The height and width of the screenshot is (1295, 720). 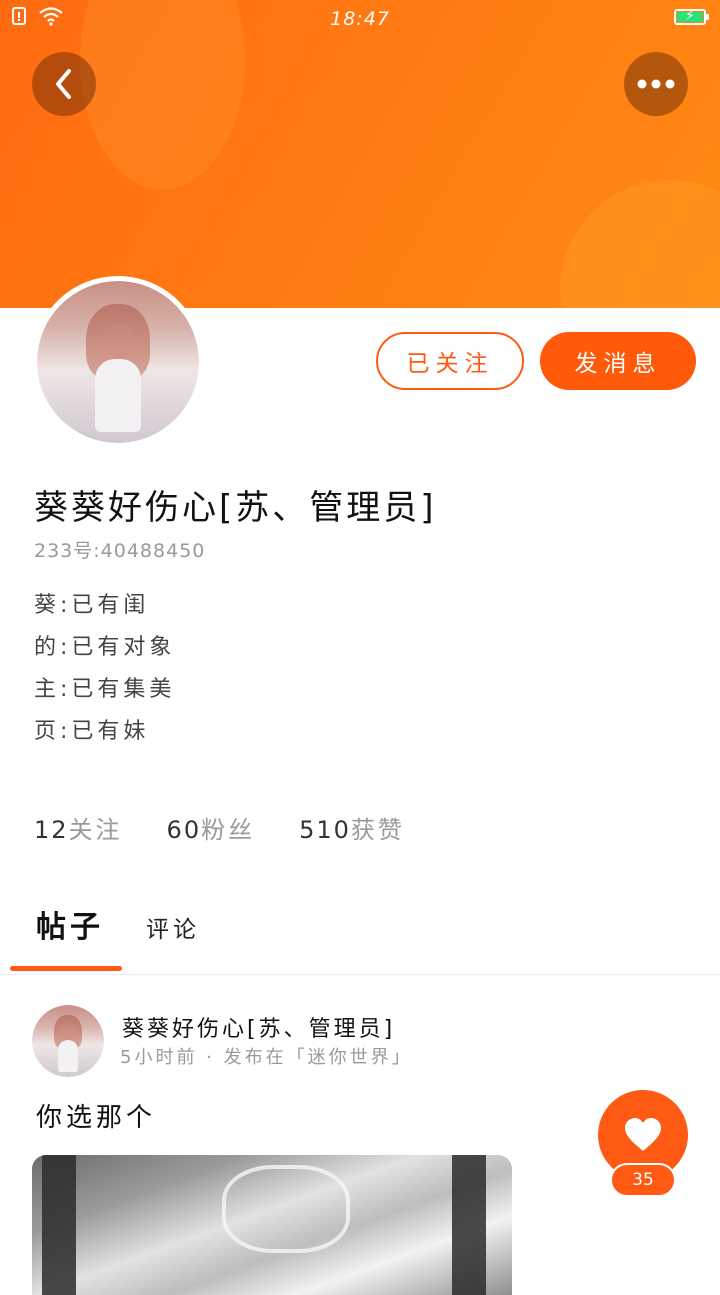 What do you see at coordinates (258, 1027) in the screenshot?
I see `post-author-name: 葵葵好伤心[苏、管理员]` at bounding box center [258, 1027].